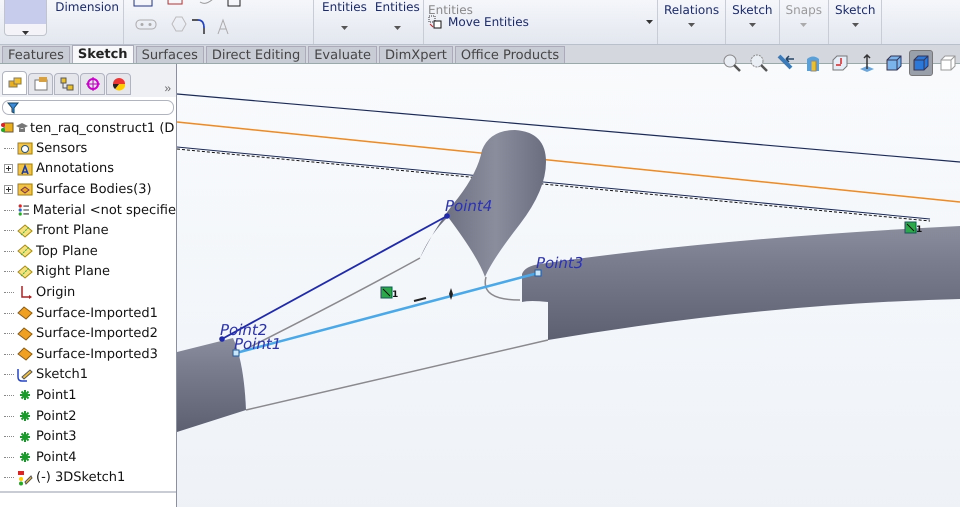  Describe the element at coordinates (451, 10) in the screenshot. I see `entities-label: Entities` at that location.